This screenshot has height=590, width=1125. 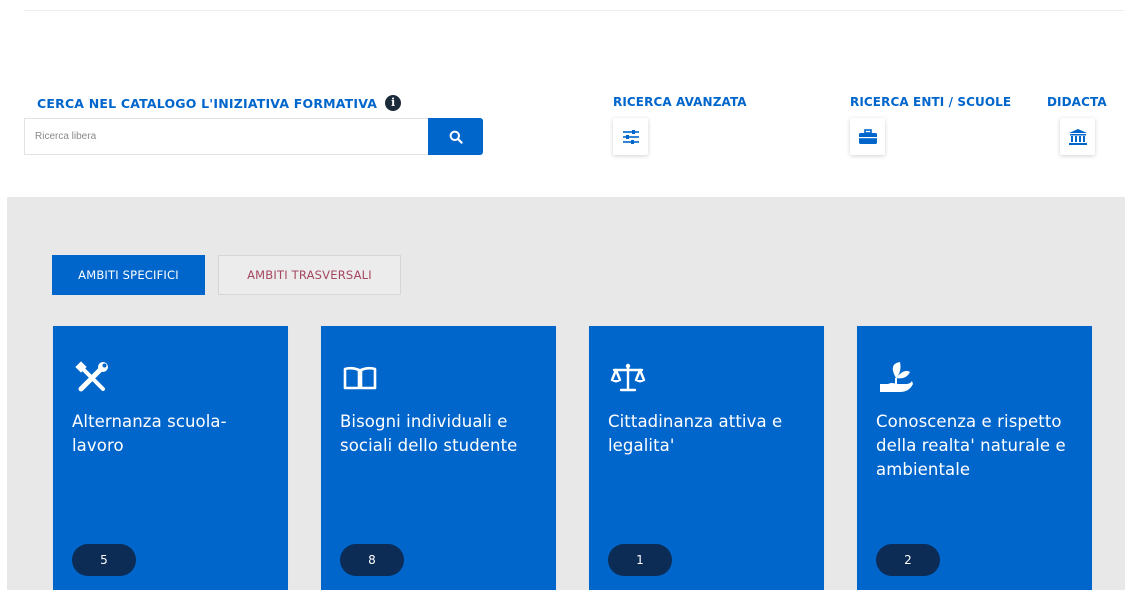 I want to click on info-icon: i, so click(x=393, y=103).